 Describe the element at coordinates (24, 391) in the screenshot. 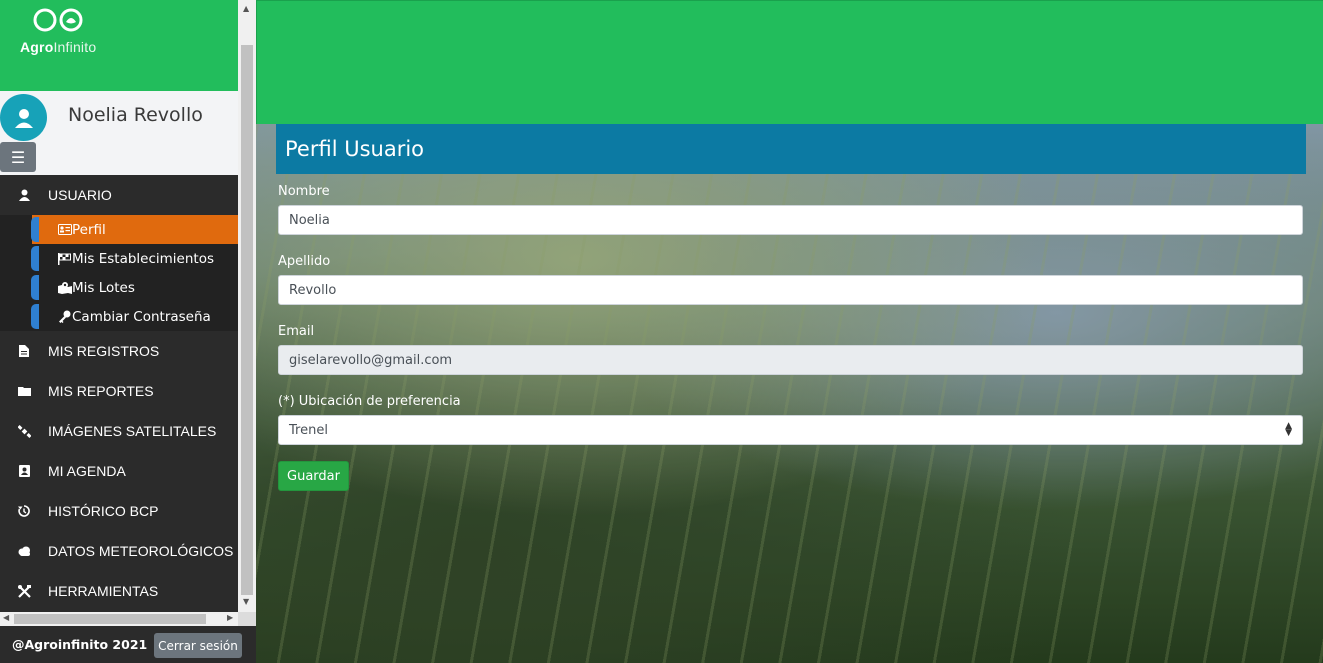

I see `folder-icon` at that location.